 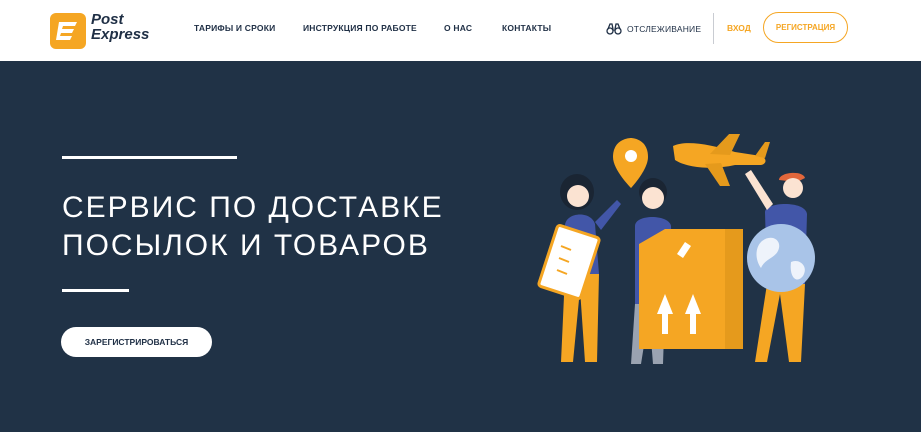 I want to click on logo-text: Post Express, so click(x=120, y=27).